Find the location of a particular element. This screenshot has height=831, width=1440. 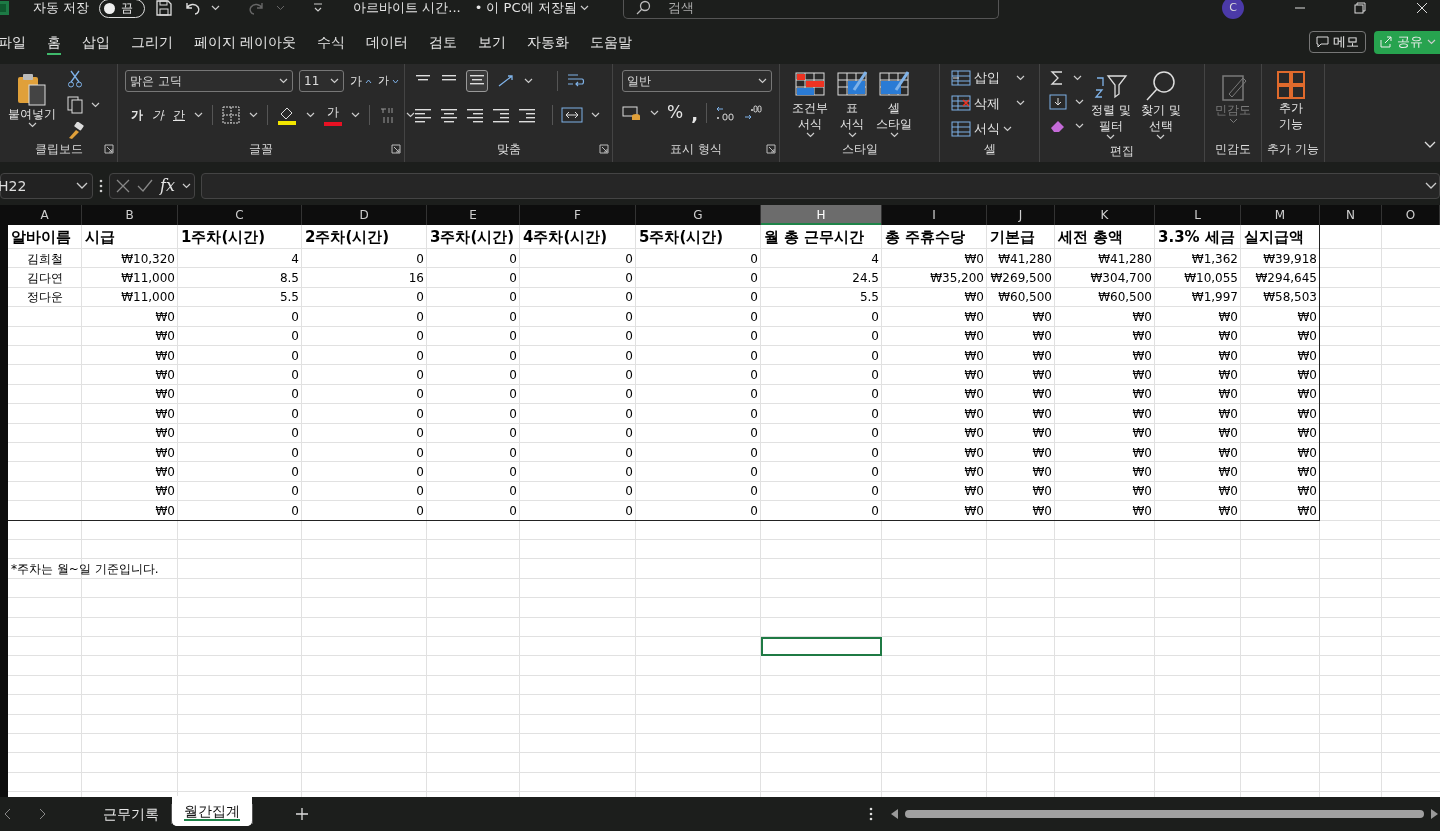

next-sheet-icon is located at coordinates (42, 814).